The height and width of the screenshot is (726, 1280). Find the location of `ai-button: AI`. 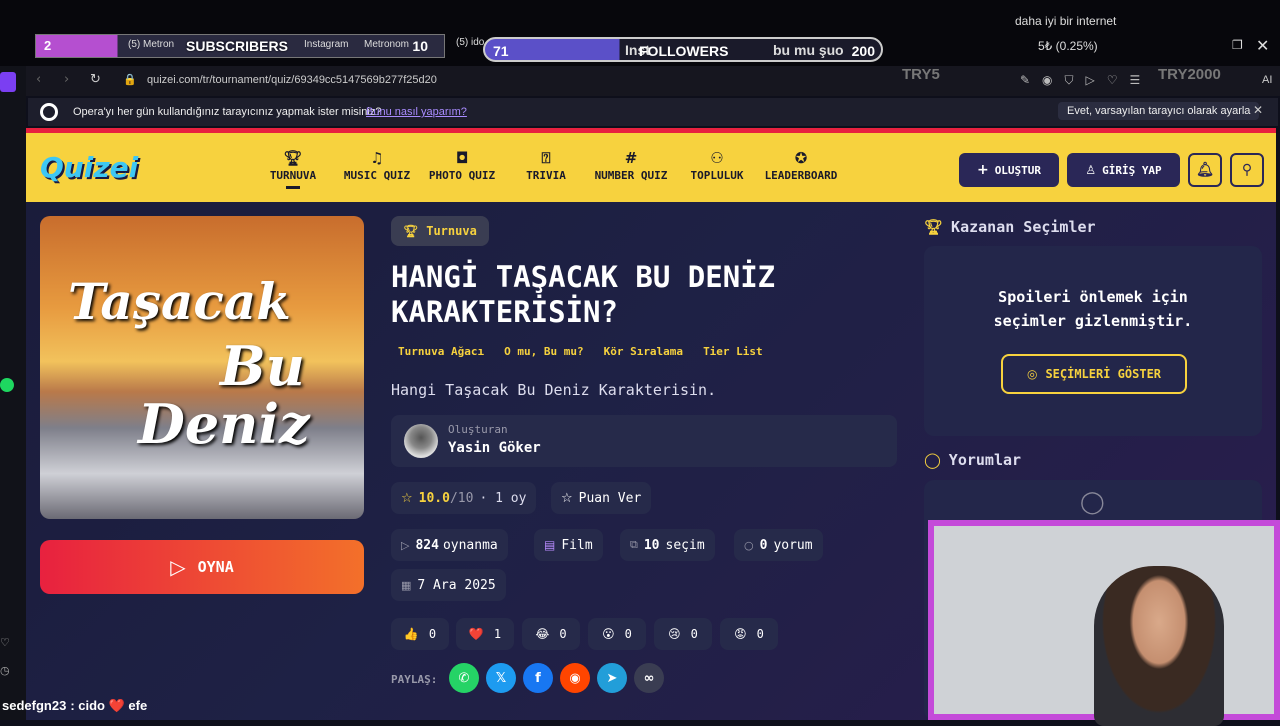

ai-button: AI is located at coordinates (1267, 80).